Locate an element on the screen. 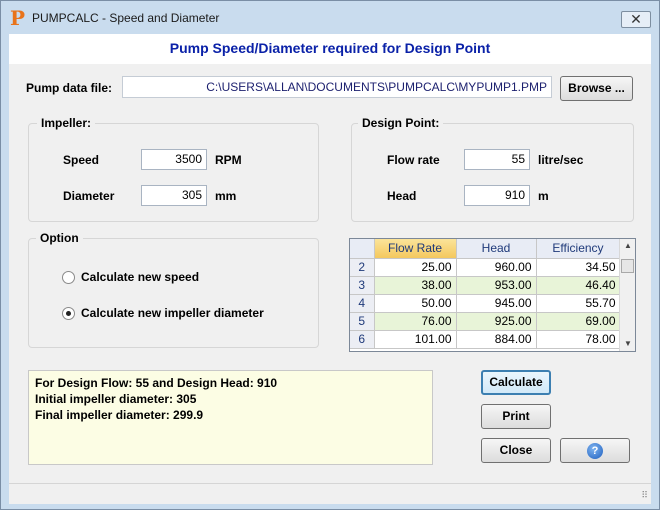  results-line-design: For Design Flow: 55 and Design Head: 910 is located at coordinates (156, 383).